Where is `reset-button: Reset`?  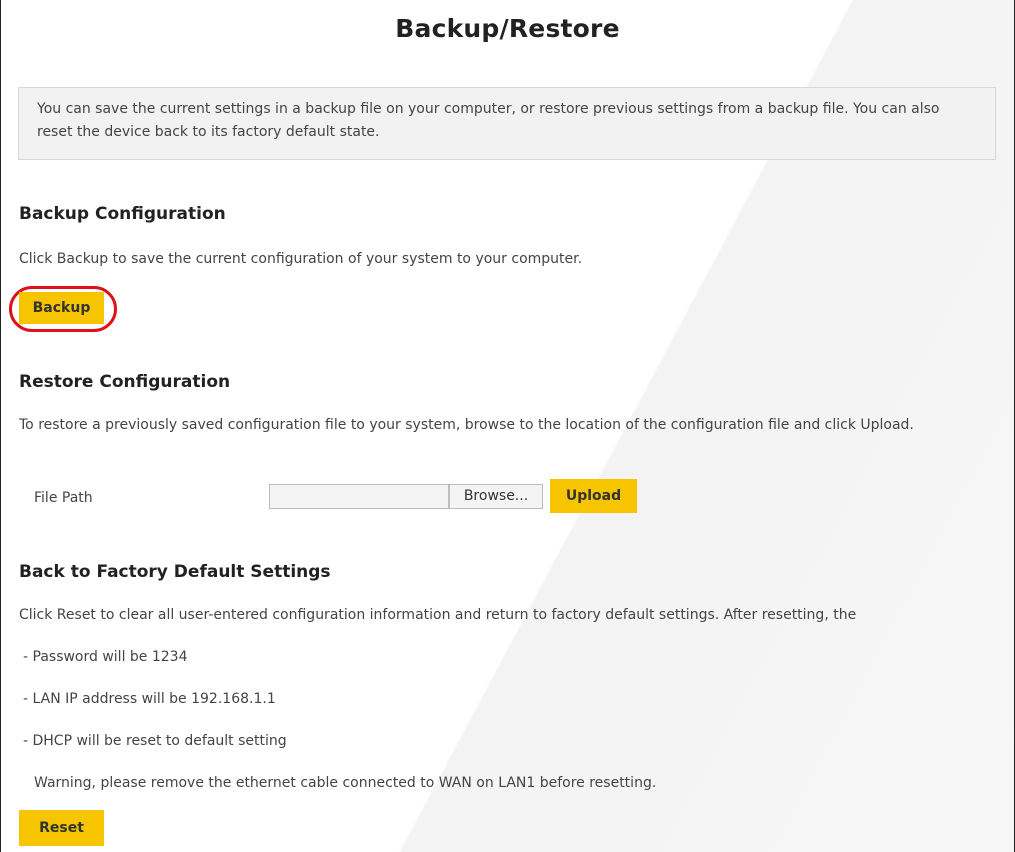 reset-button: Reset is located at coordinates (61, 828).